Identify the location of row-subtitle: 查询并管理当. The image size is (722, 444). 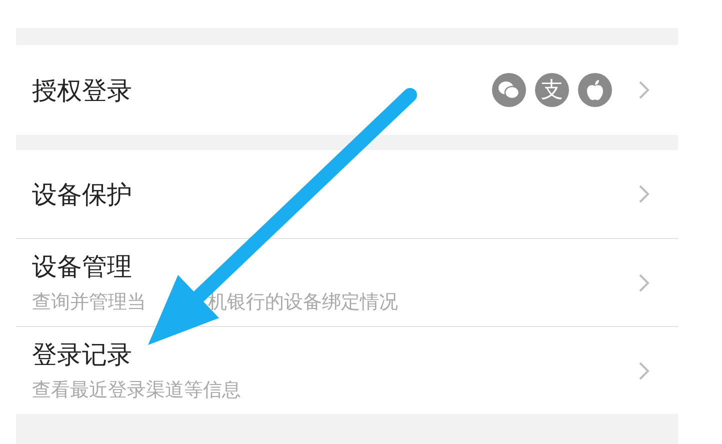
(89, 302).